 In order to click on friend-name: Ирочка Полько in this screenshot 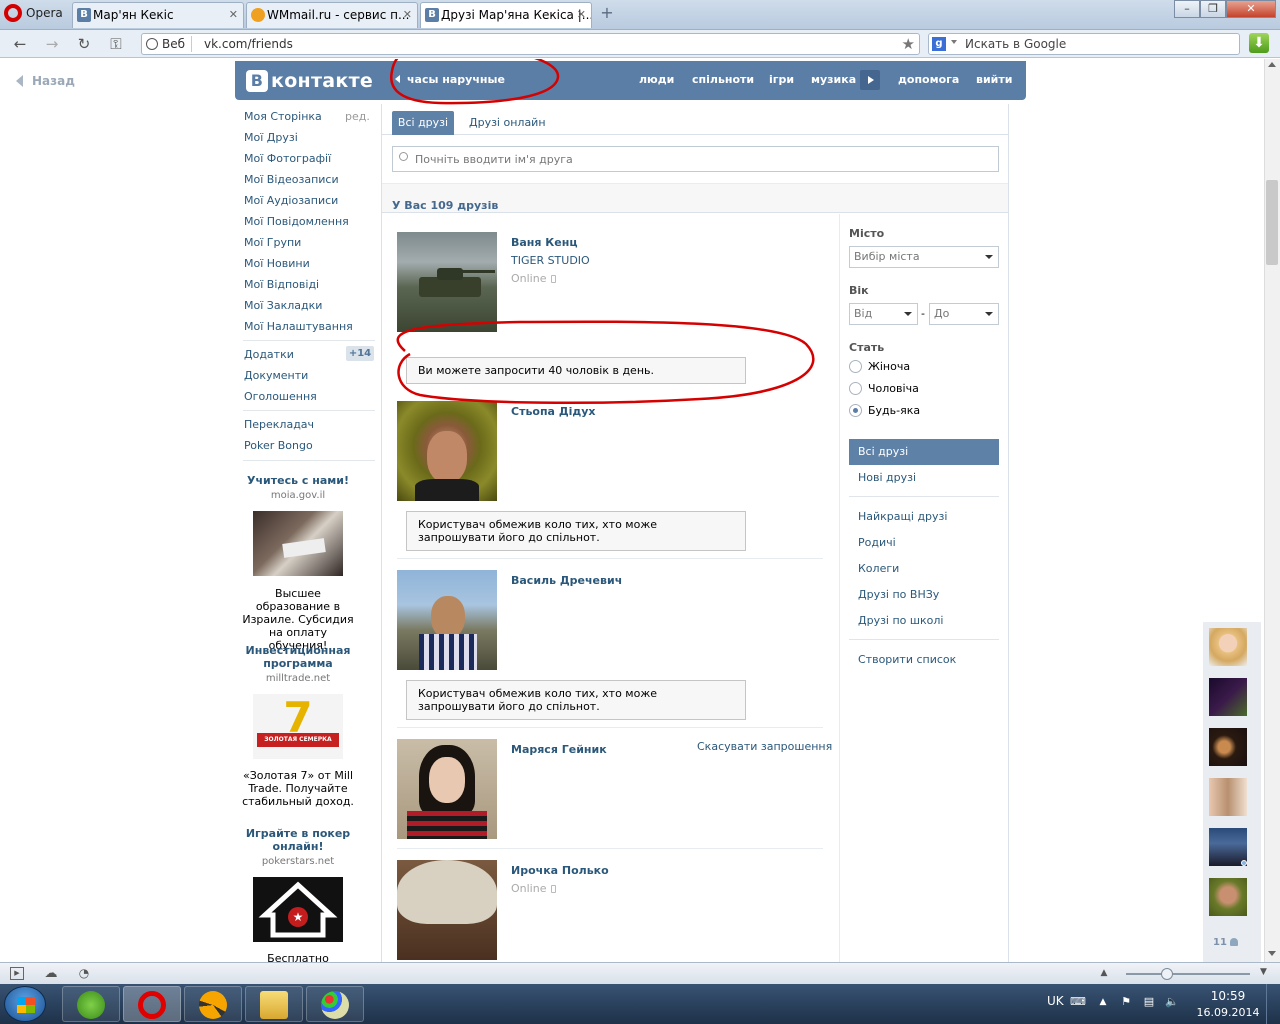, I will do `click(560, 870)`.